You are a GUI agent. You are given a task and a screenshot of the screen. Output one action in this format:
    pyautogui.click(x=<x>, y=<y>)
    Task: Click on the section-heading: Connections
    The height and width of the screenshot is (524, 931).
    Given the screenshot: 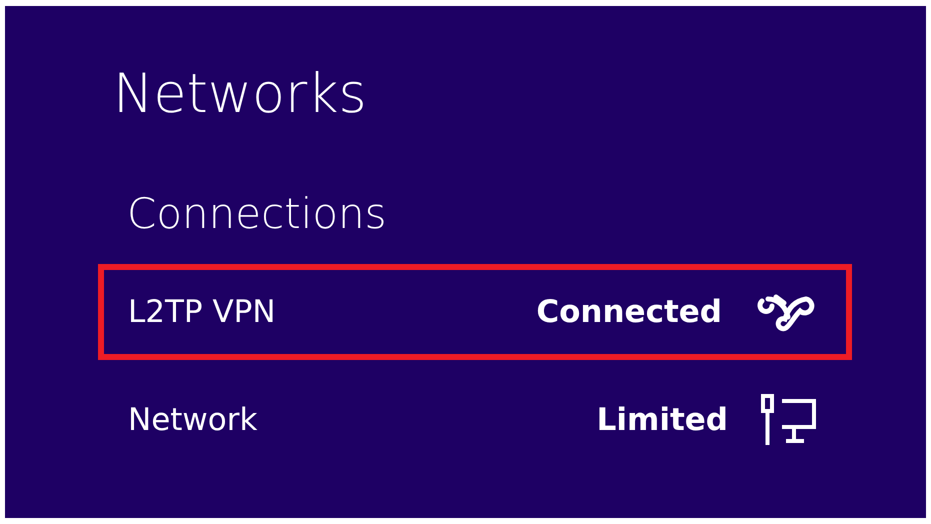 What is the action you would take?
    pyautogui.click(x=257, y=214)
    